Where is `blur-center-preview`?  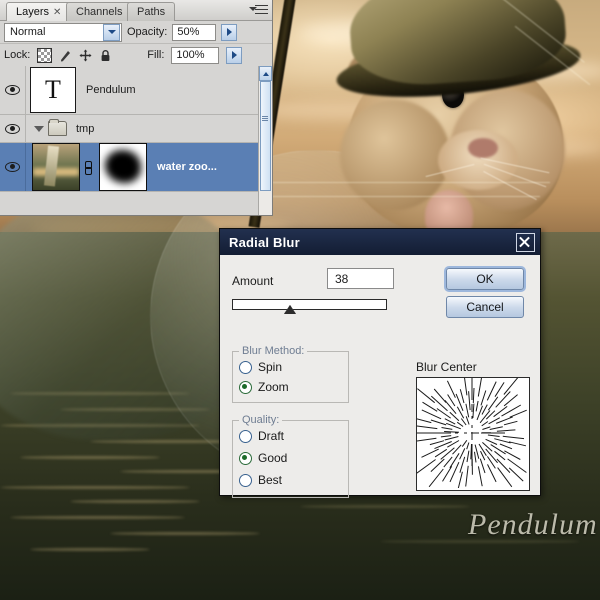 blur-center-preview is located at coordinates (473, 434).